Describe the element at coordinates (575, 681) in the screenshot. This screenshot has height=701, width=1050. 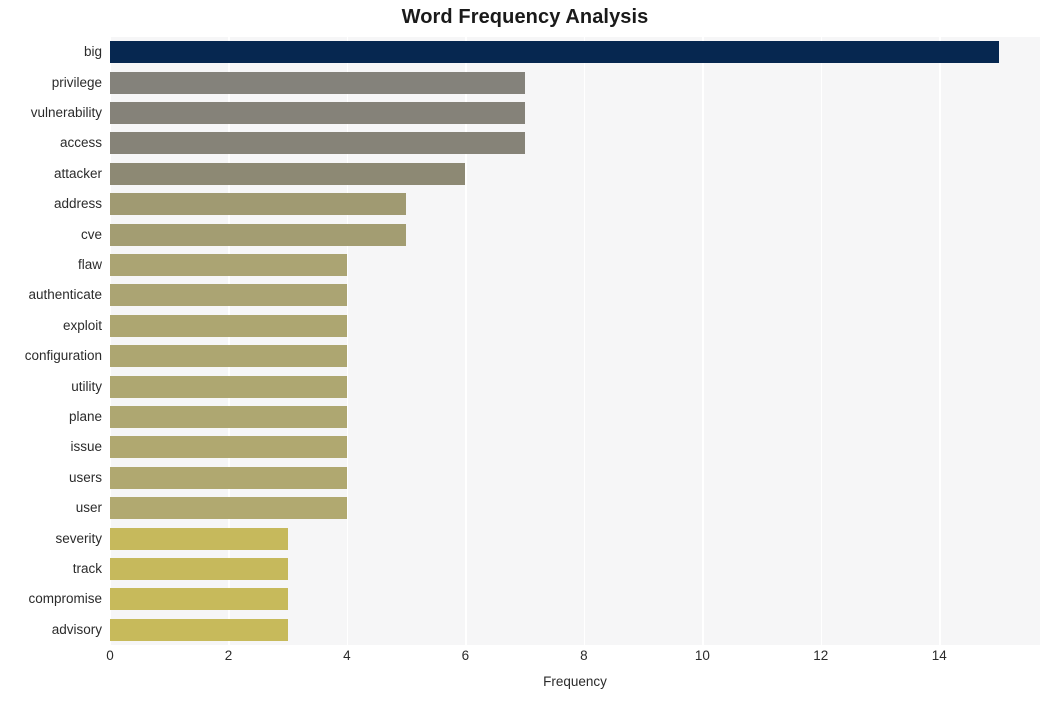
I see `x-axis-title: Frequency` at that location.